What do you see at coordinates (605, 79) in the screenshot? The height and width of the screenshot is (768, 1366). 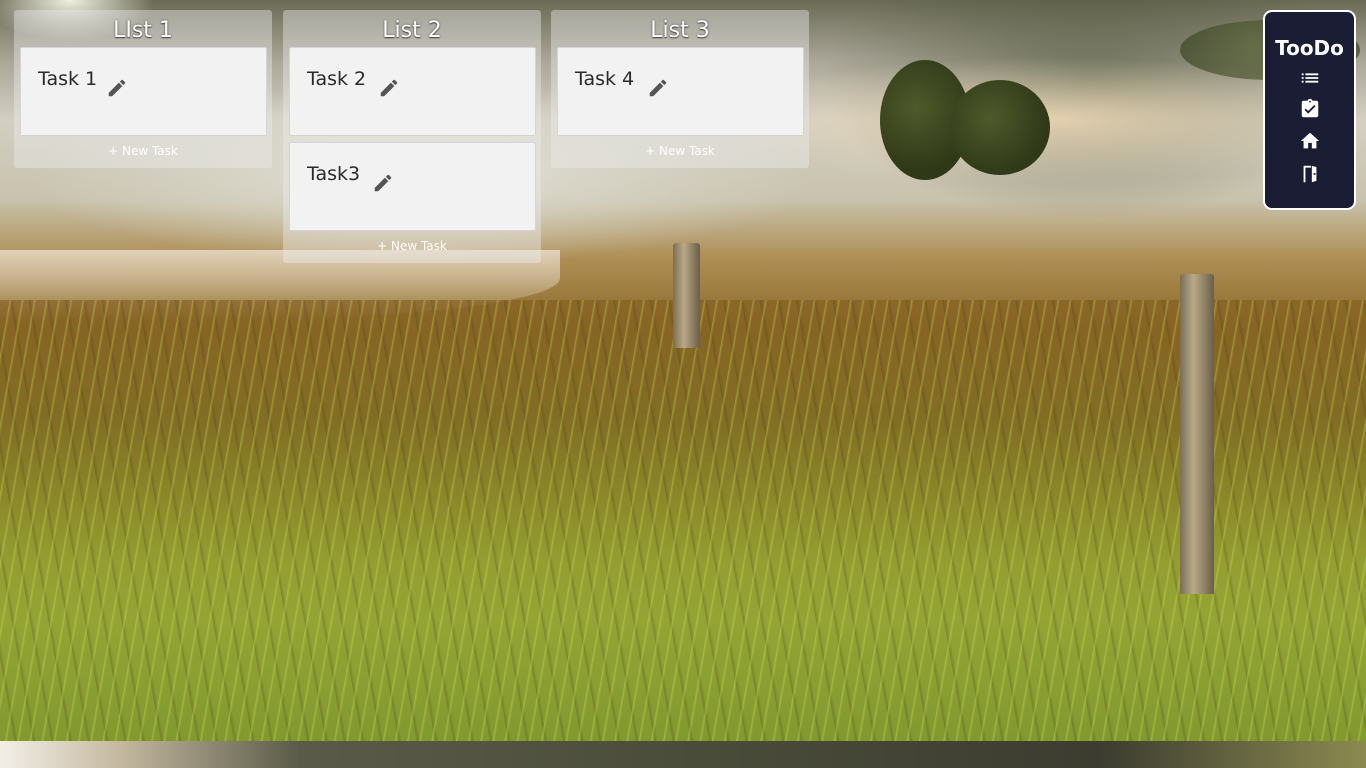 I see `task-label: Task 4` at bounding box center [605, 79].